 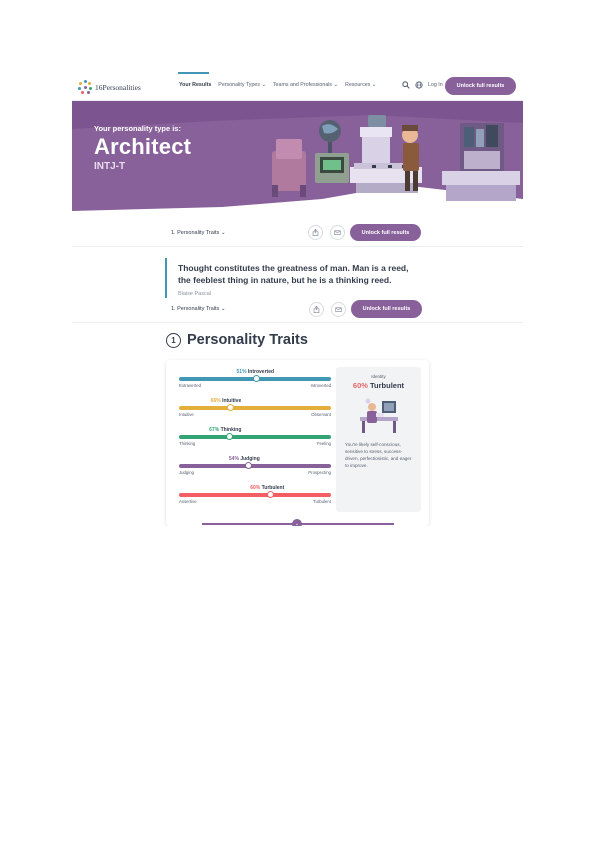 I want to click on trait-right-pole: Observant, so click(x=321, y=414).